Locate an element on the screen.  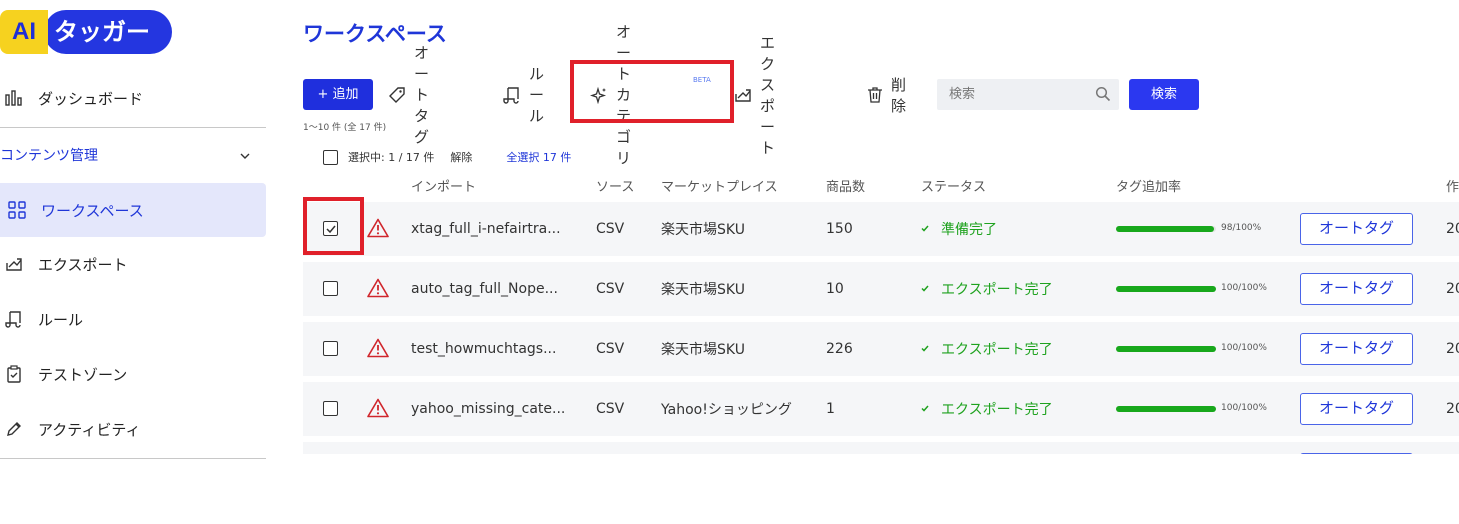
rule-button: ルール is located at coordinates (523, 95).